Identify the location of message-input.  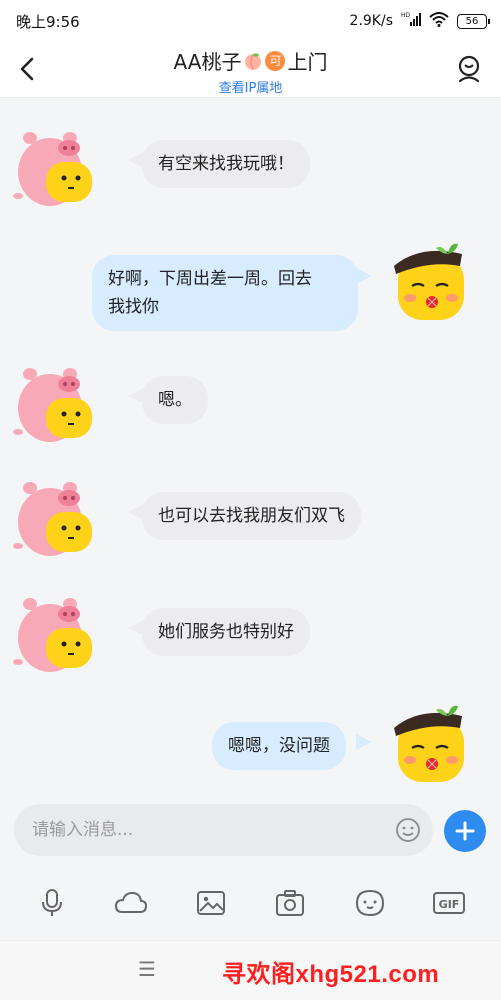
(202, 830).